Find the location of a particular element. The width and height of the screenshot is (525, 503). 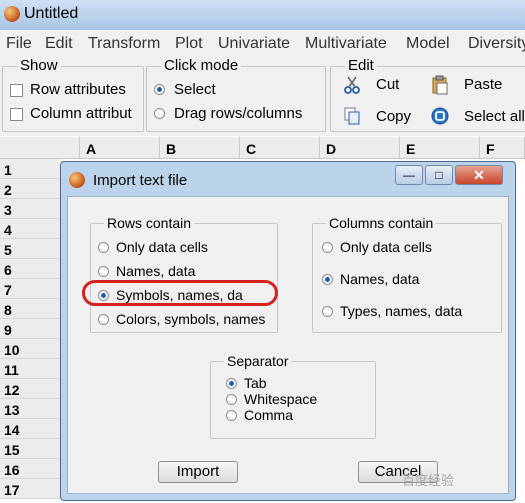

separator-title: Separator is located at coordinates (258, 361).